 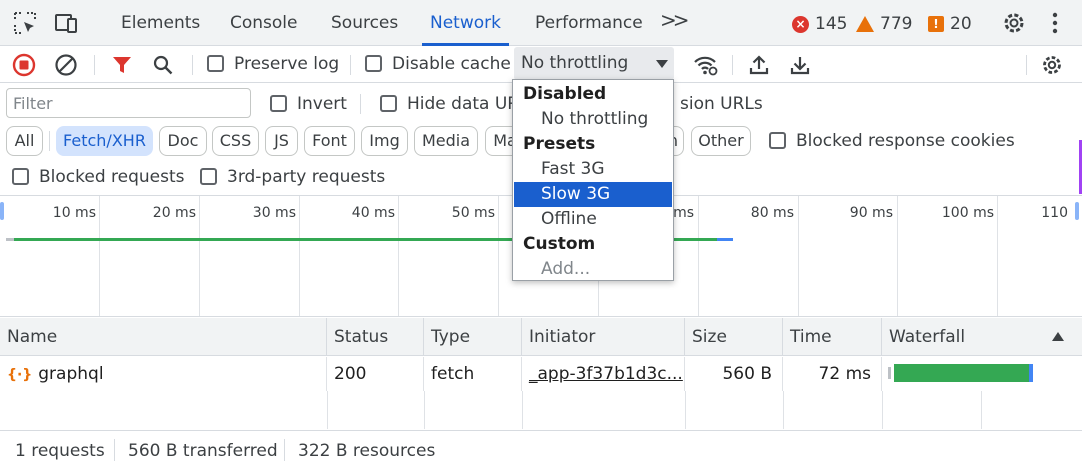 I want to click on status-resources: 322 B resources, so click(x=367, y=451).